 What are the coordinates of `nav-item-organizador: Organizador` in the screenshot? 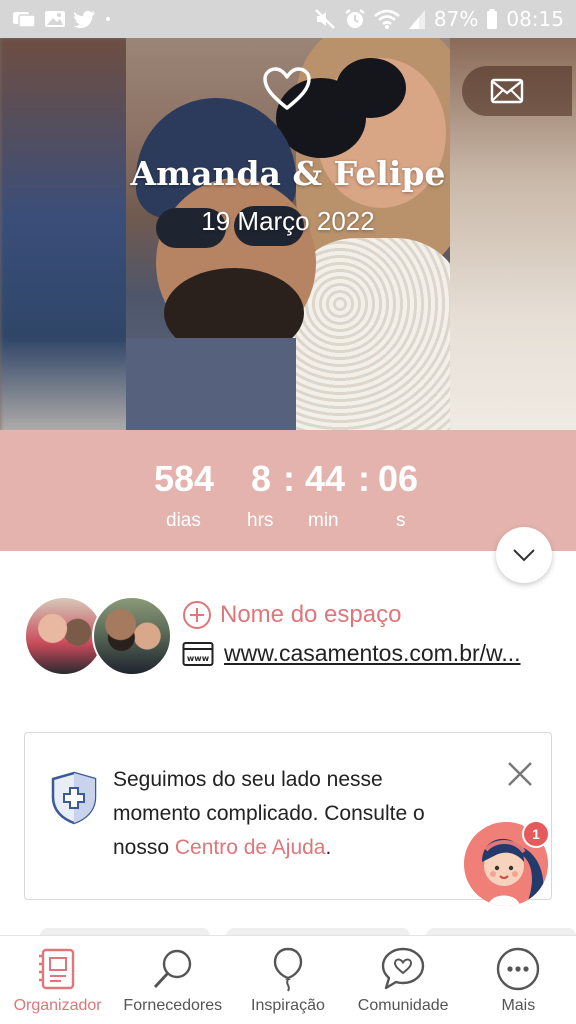 It's located at (57, 980).